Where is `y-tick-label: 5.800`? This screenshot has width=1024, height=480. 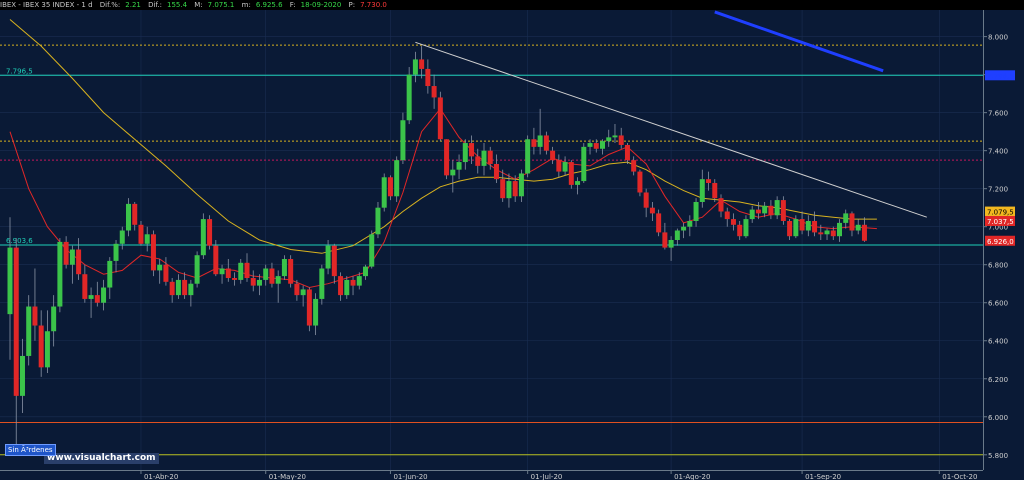
y-tick-label: 5.800 is located at coordinates (998, 456).